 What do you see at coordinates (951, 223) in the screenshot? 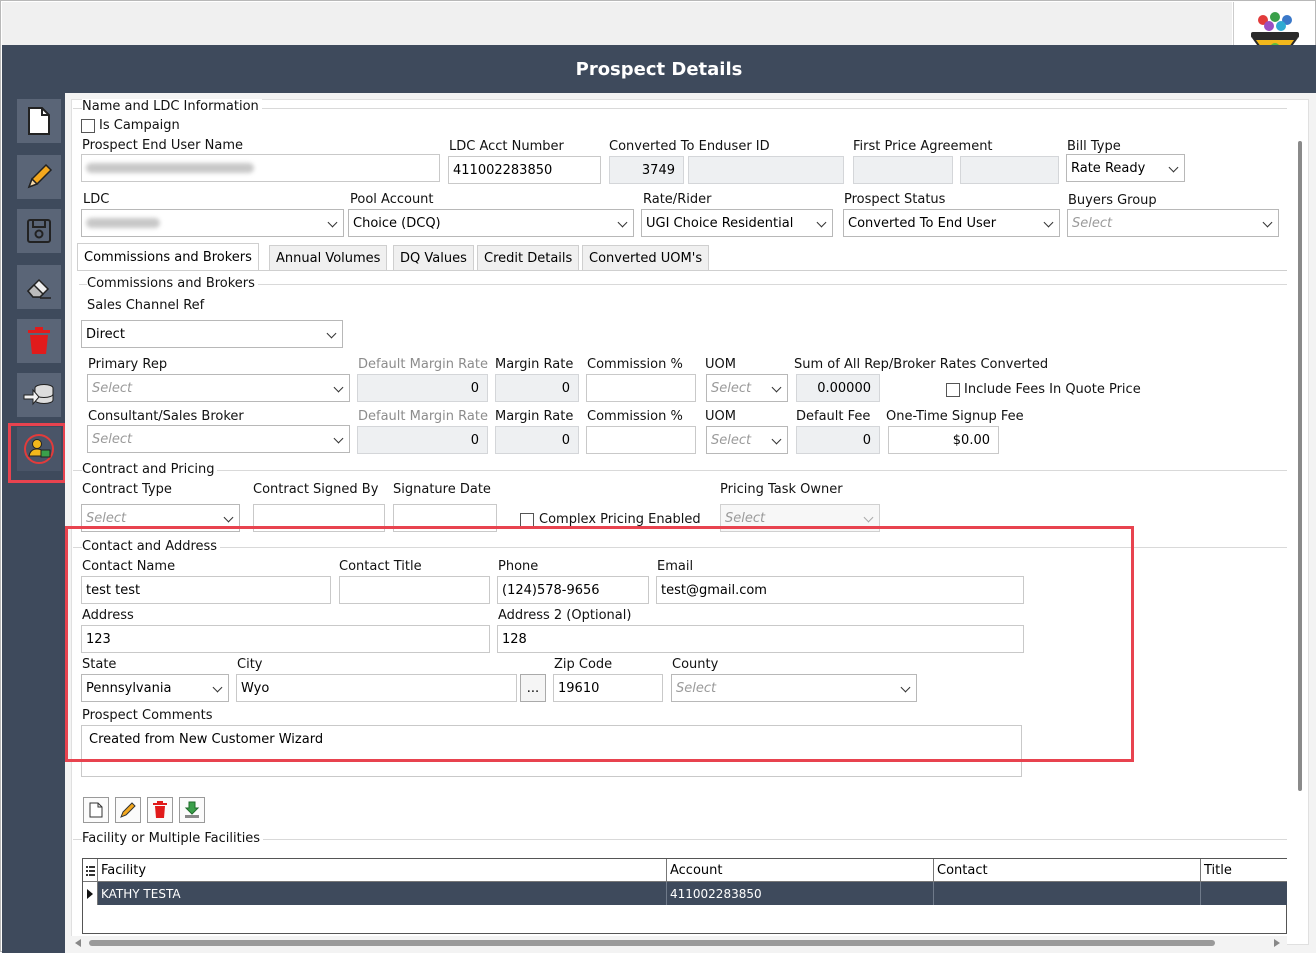
I see `prospect-status-select: Converted To End User` at bounding box center [951, 223].